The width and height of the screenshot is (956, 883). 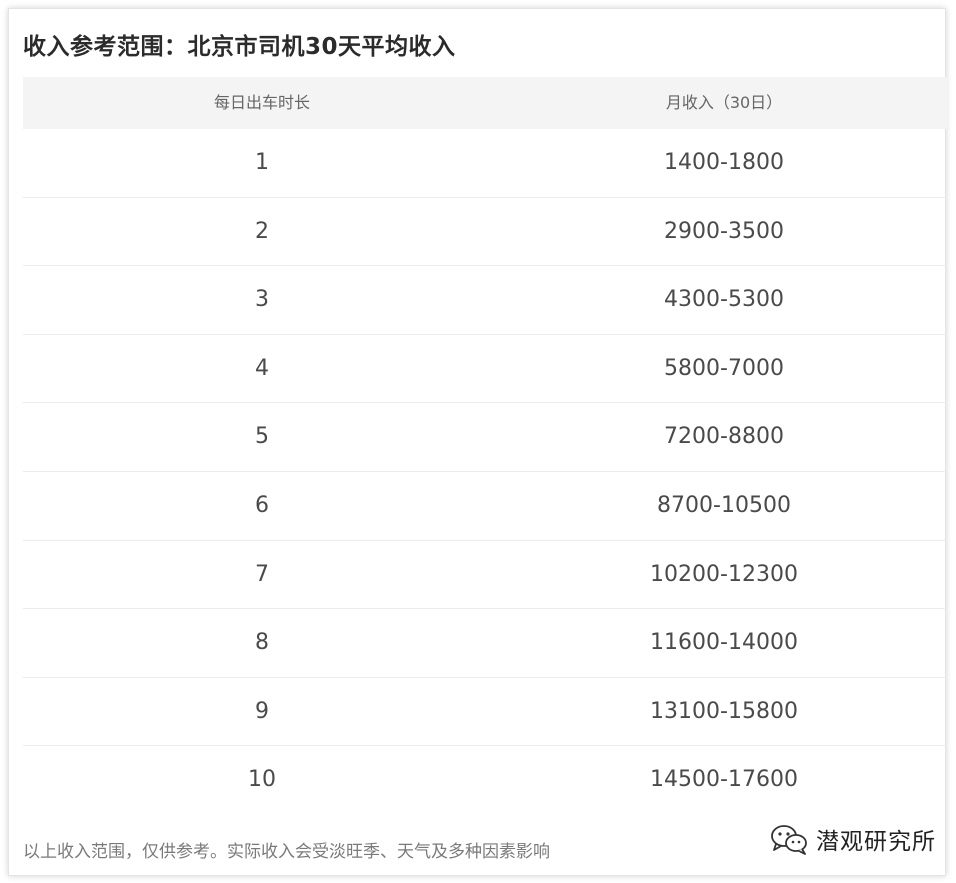 What do you see at coordinates (485, 300) in the screenshot?
I see `table-row: 3 4300-5300` at bounding box center [485, 300].